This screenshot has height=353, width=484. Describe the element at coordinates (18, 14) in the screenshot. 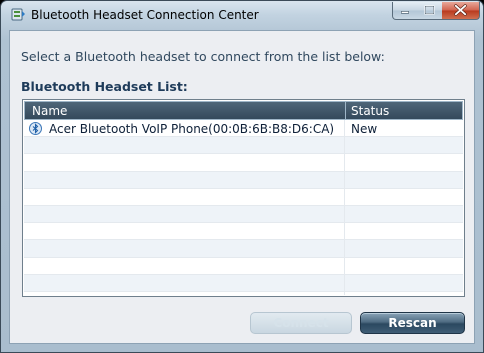

I see `bluetooth-headset-app-icon` at that location.